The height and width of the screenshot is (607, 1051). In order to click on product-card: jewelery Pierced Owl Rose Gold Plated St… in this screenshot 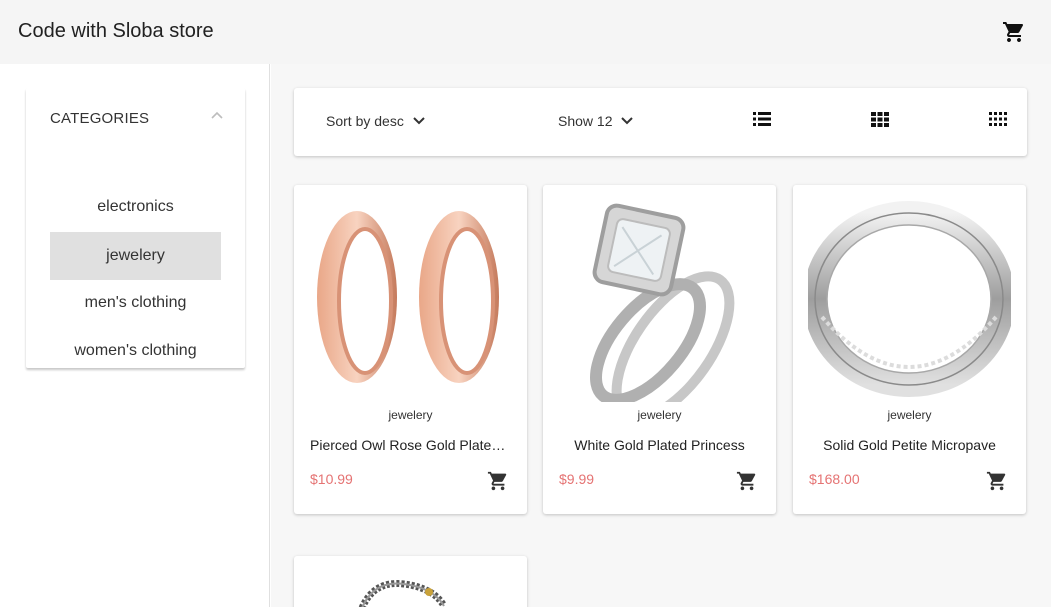, I will do `click(410, 349)`.